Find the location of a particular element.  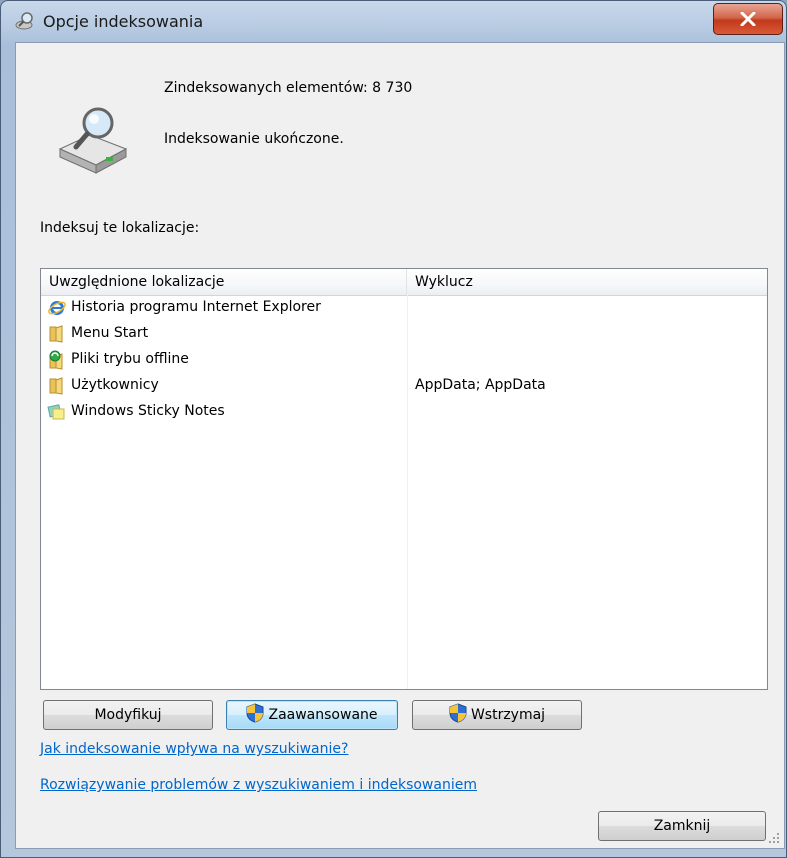

locations-label: Indeksuj te lokalizacje: is located at coordinates (120, 228).